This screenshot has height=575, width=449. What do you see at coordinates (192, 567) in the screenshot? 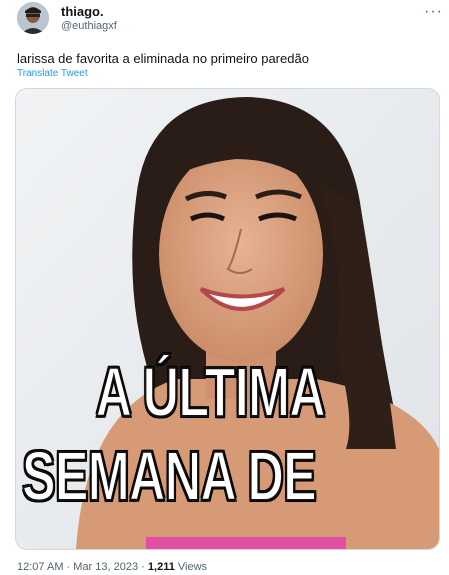
I see `views-label: Views` at bounding box center [192, 567].